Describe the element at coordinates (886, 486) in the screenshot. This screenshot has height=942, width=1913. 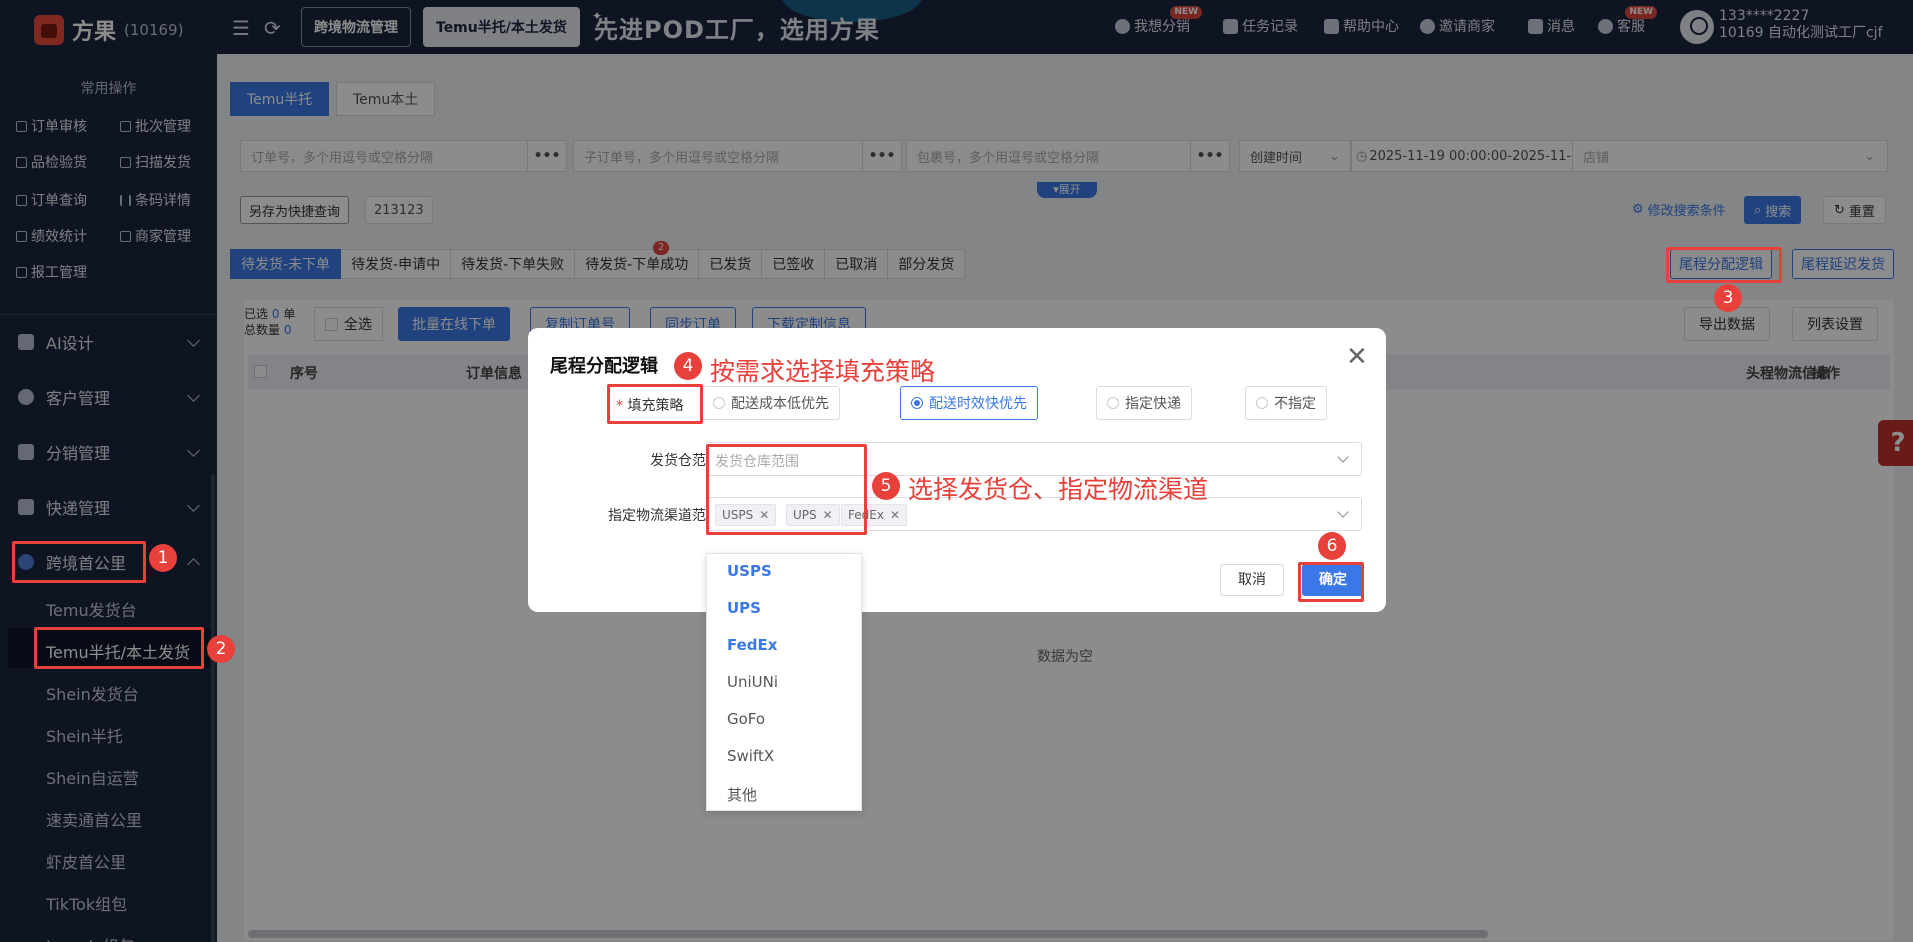
I see `annotation-number-5: 5` at that location.